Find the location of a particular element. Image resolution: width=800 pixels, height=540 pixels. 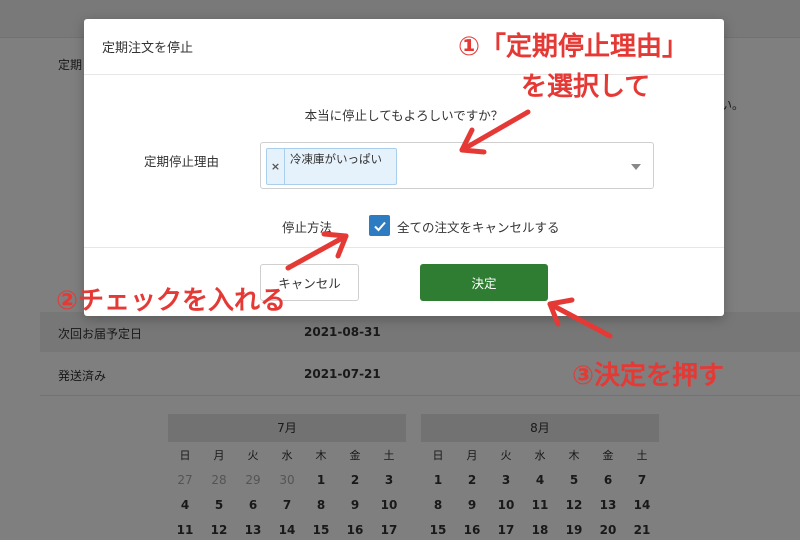

annotation-step2: ②チェックを入れる is located at coordinates (171, 301).